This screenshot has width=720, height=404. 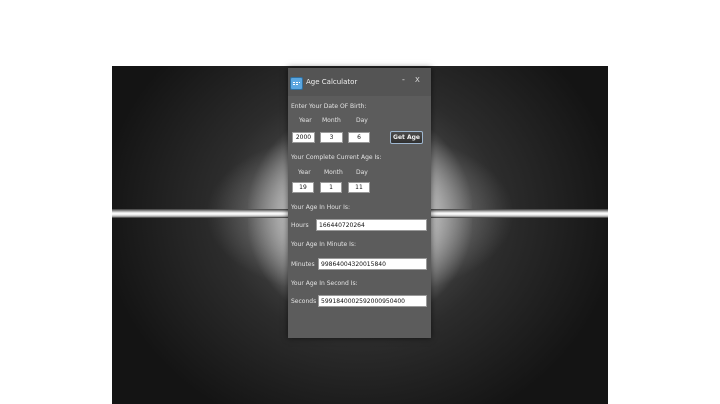 What do you see at coordinates (332, 82) in the screenshot?
I see `window-title: Age Calculator` at bounding box center [332, 82].